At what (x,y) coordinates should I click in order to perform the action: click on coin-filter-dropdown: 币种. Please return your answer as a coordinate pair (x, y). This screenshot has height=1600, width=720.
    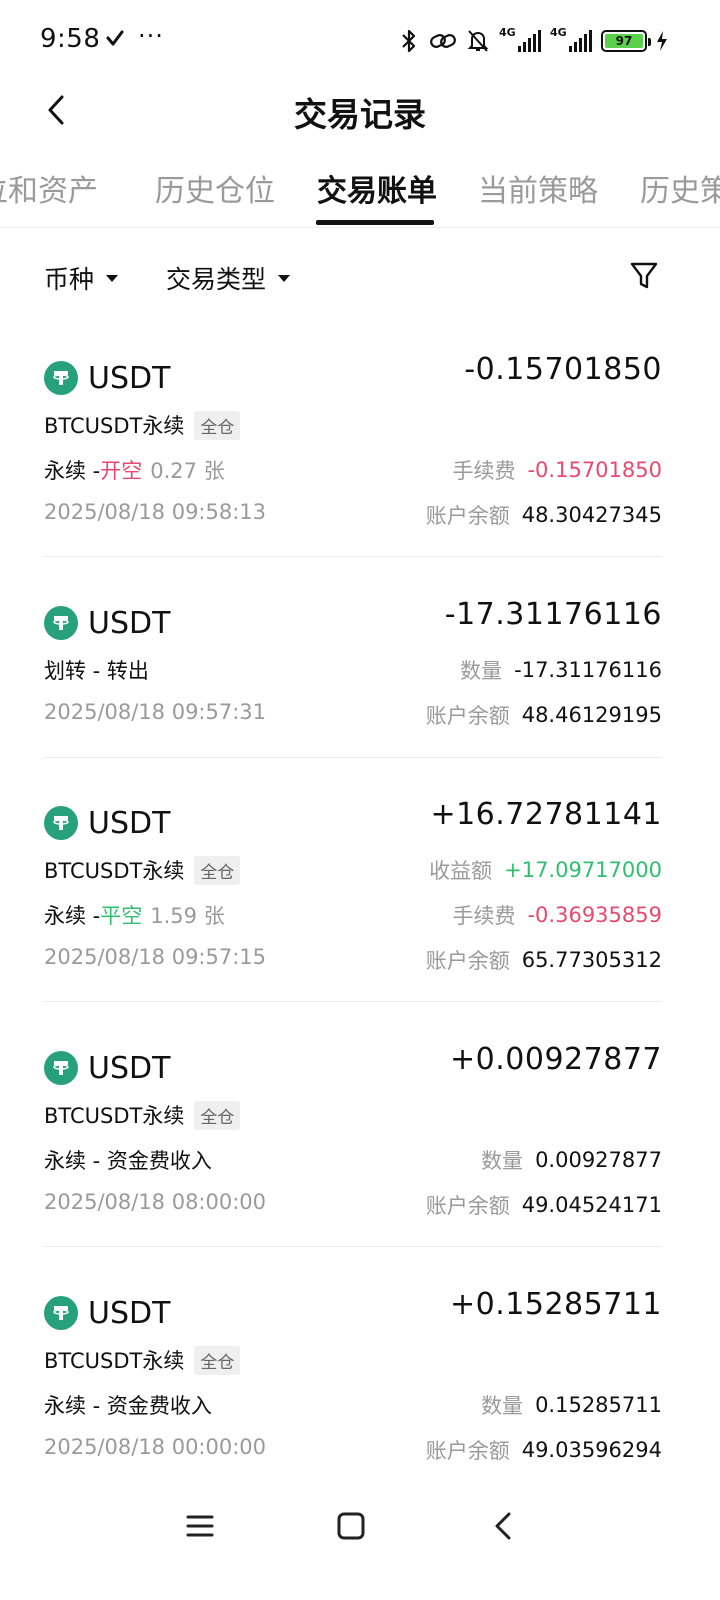
    Looking at the image, I should click on (81, 278).